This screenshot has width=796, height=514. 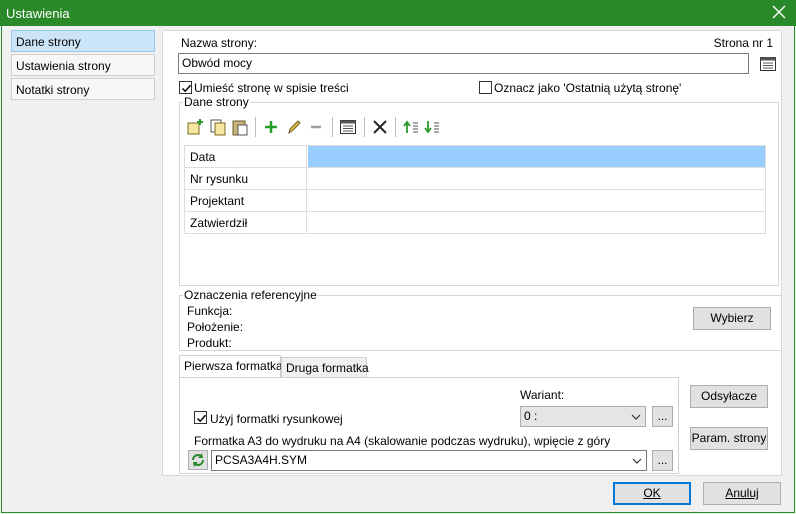 What do you see at coordinates (432, 127) in the screenshot?
I see `move-down-icon` at bounding box center [432, 127].